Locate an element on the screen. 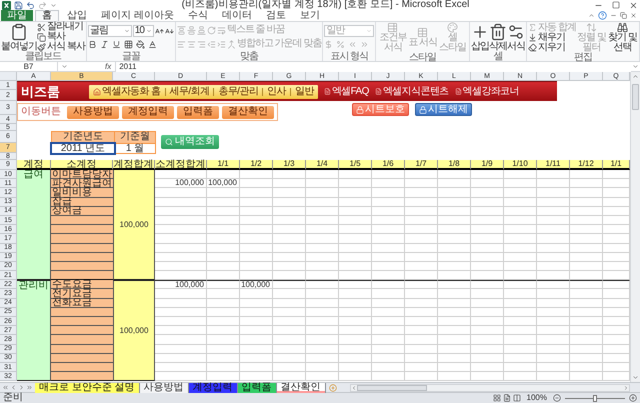 Image resolution: width=640 pixels, height=403 pixels. arrow-down-icon is located at coordinates (533, 37).